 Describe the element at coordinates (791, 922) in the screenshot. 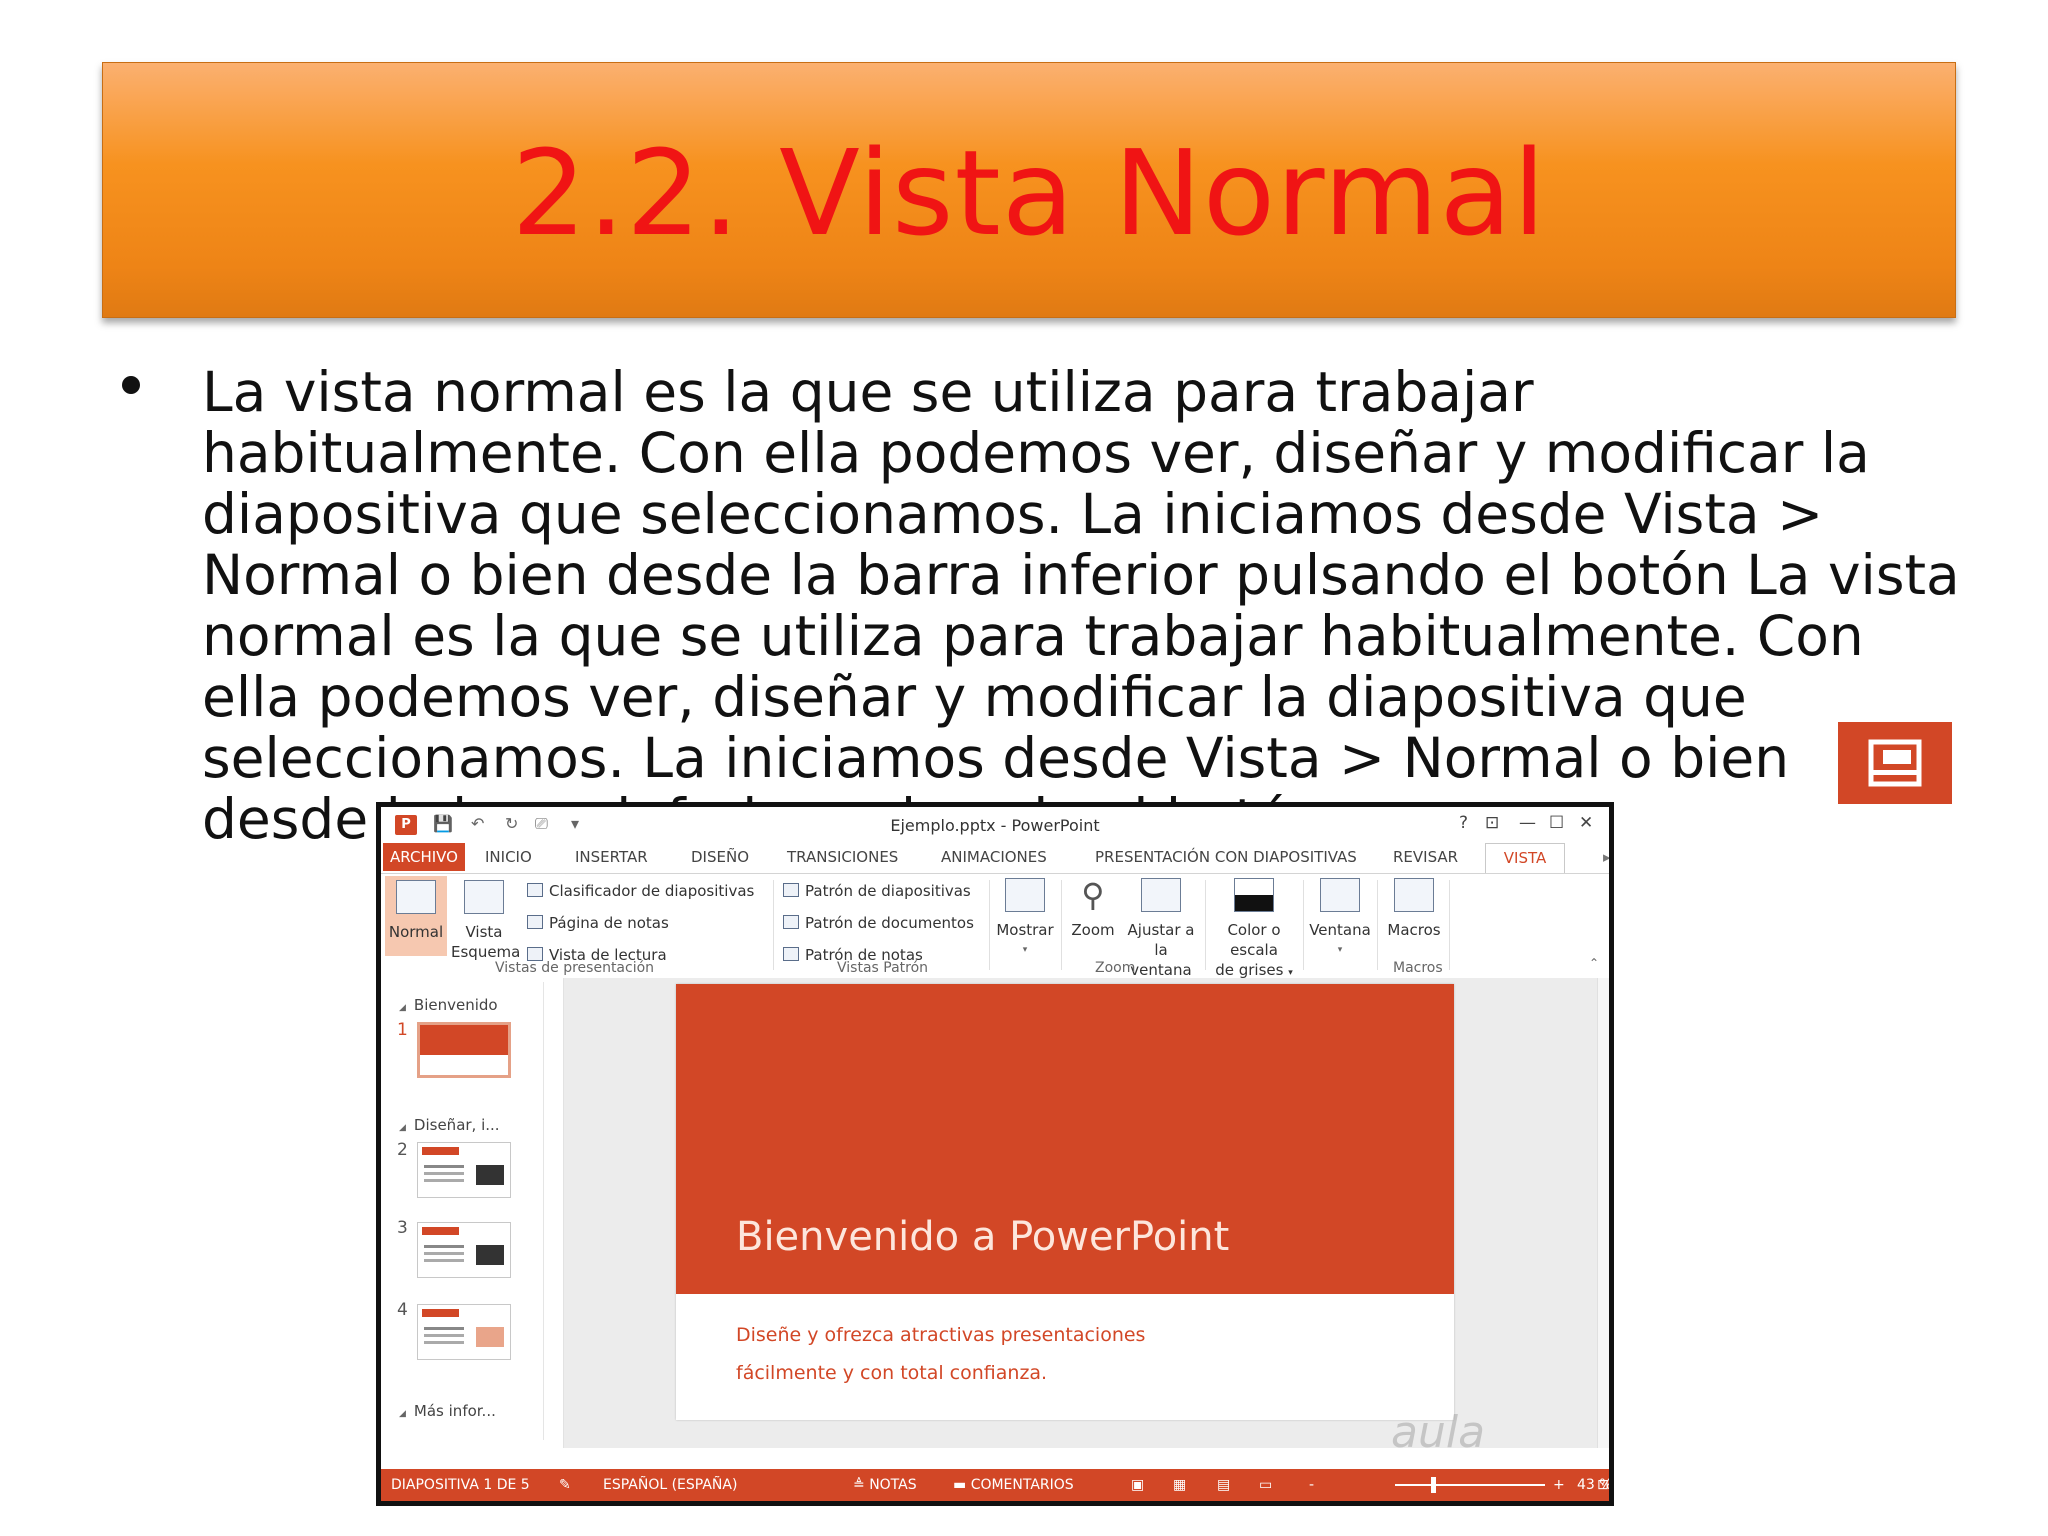

I see `handout-master-icon` at that location.